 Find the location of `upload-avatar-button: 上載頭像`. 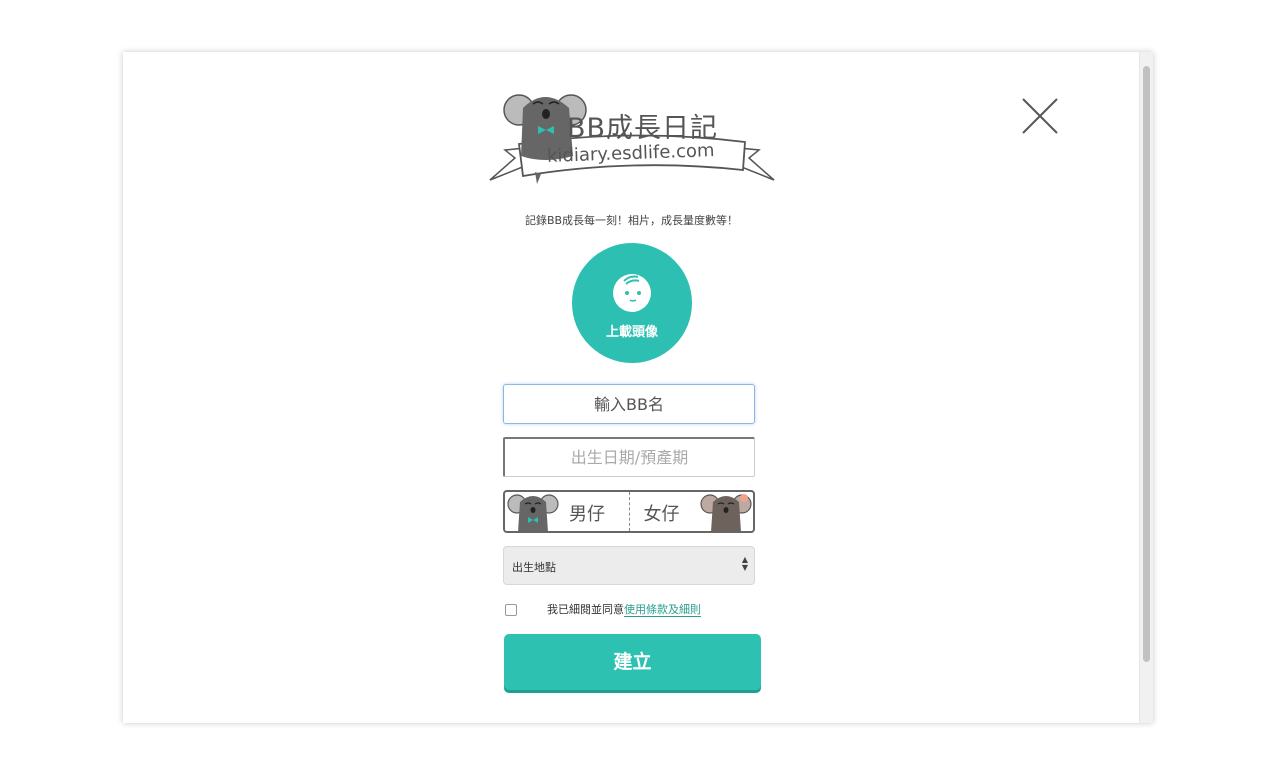

upload-avatar-button: 上載頭像 is located at coordinates (632, 303).